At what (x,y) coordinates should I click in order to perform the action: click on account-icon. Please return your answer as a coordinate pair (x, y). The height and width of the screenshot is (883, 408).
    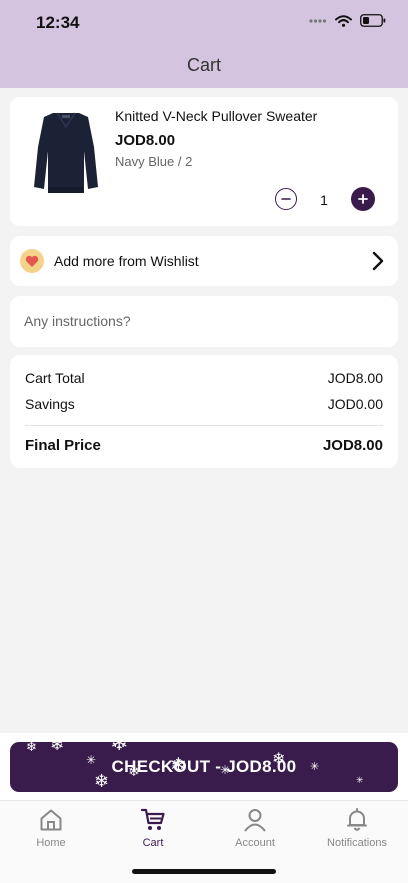
    Looking at the image, I should click on (255, 820).